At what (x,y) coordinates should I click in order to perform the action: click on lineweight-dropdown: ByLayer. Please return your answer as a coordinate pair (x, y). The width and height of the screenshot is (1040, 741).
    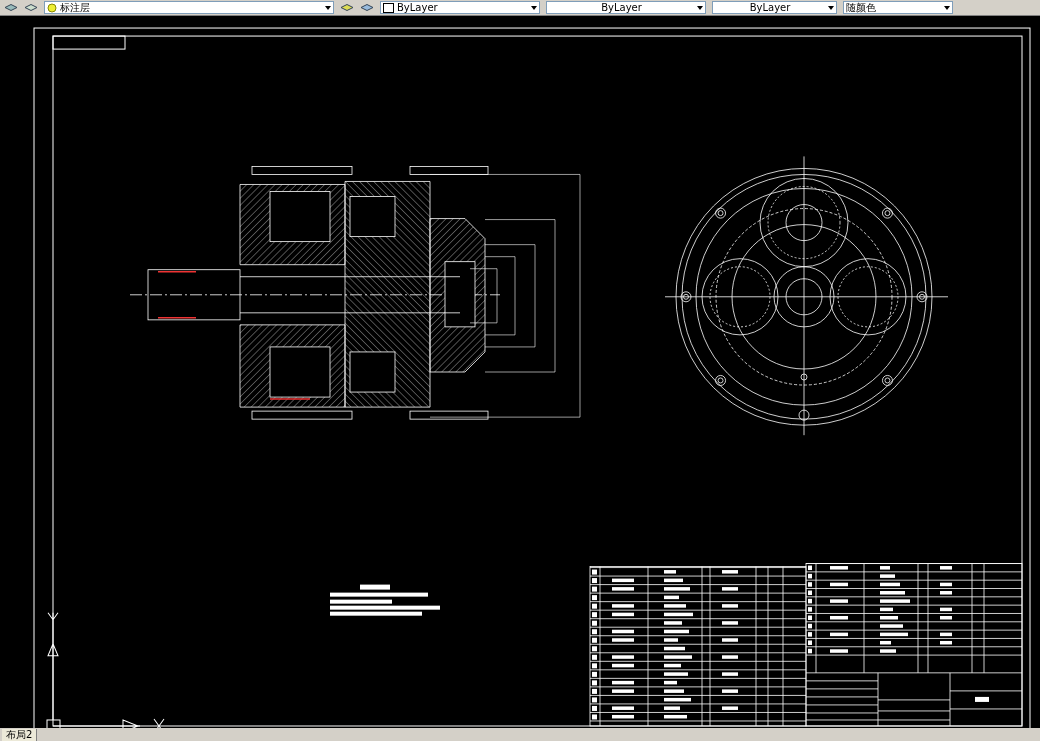
    Looking at the image, I should click on (774, 7).